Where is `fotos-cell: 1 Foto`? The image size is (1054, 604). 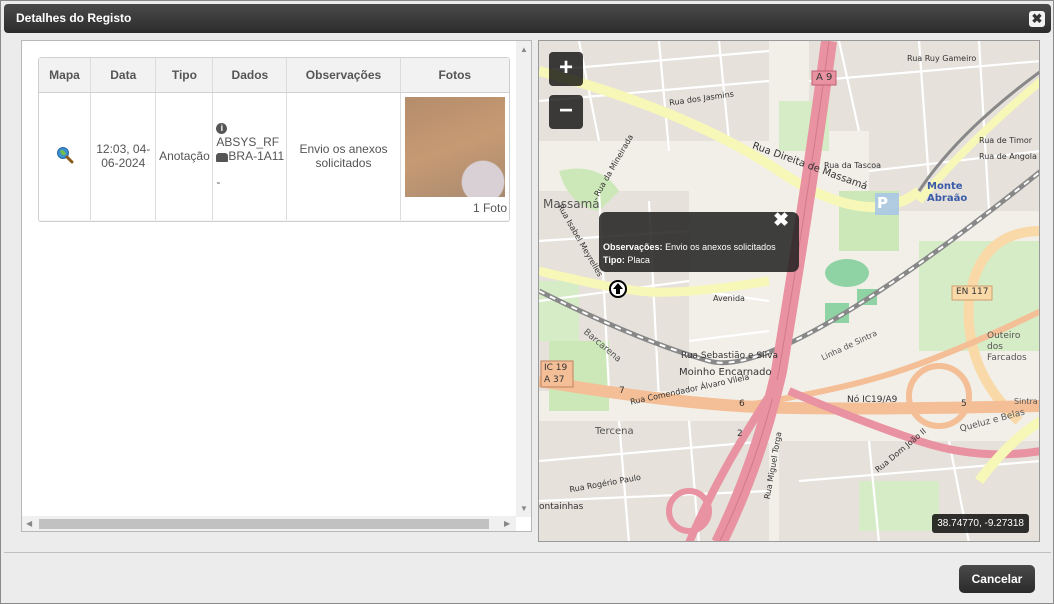
fotos-cell: 1 Foto is located at coordinates (454, 156).